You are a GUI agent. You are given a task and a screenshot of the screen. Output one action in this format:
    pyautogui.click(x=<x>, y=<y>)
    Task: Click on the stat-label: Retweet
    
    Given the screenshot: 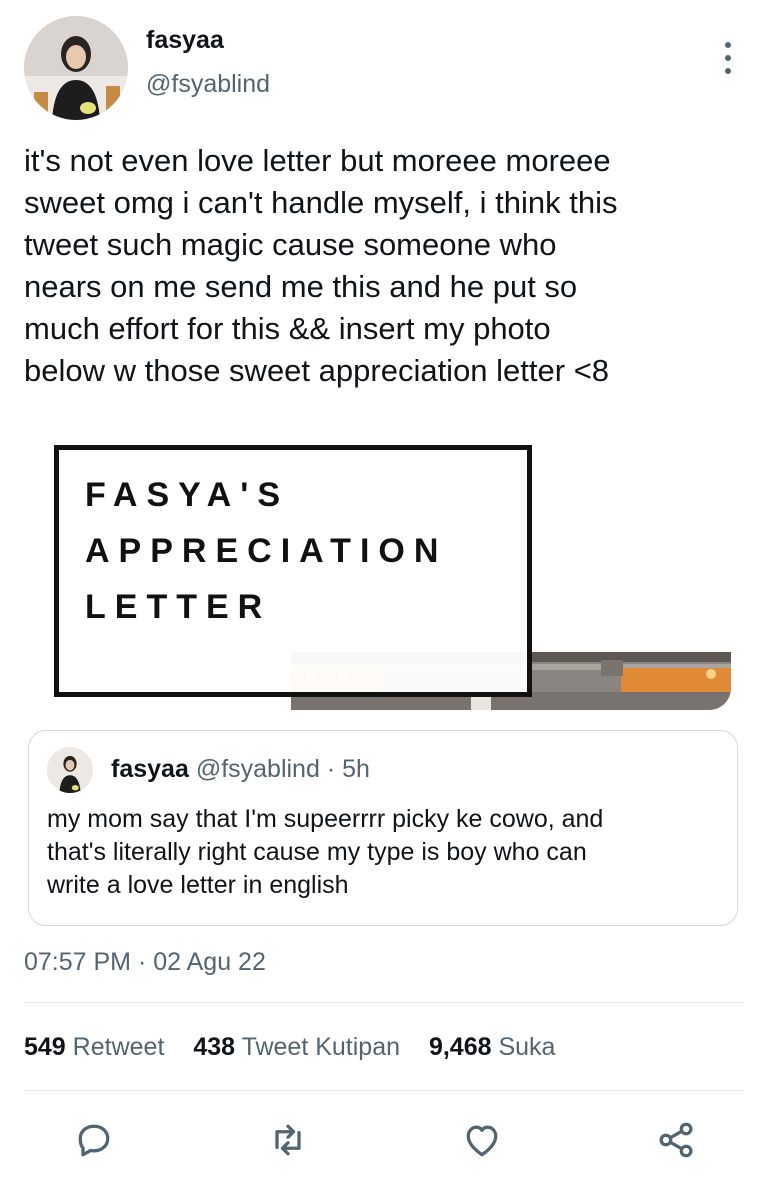 What is the action you would take?
    pyautogui.click(x=118, y=1047)
    